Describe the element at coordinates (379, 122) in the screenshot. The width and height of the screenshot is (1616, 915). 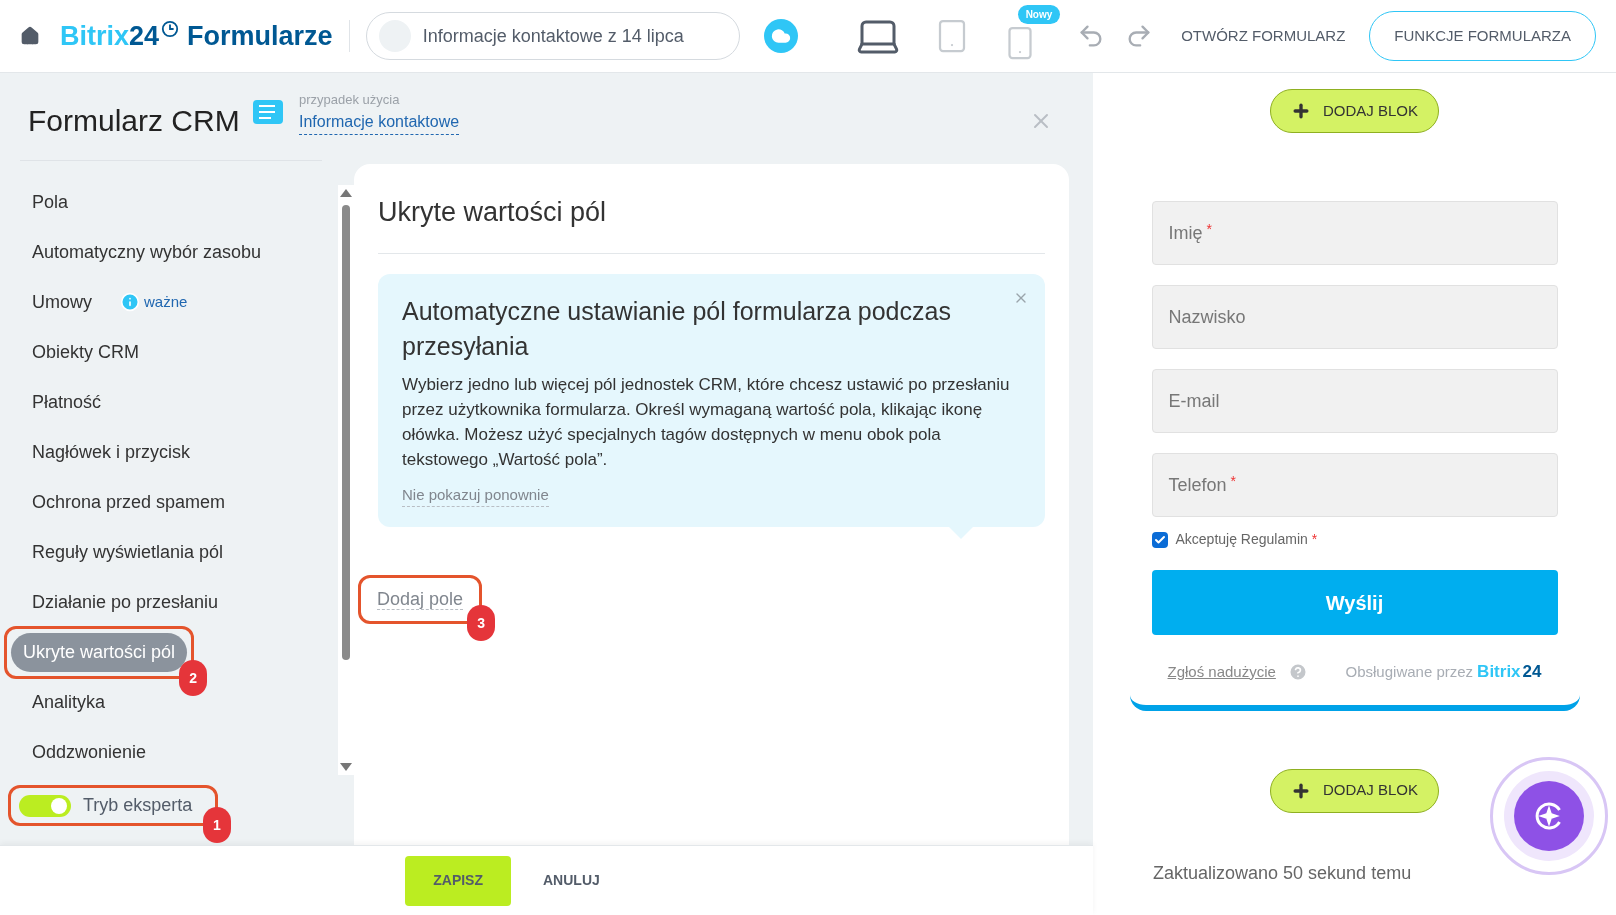
I see `use-case-link: Informacje kontaktowe` at that location.